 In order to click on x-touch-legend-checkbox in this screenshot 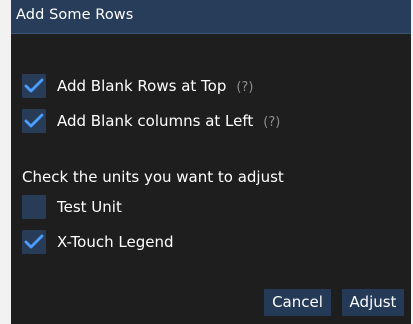, I will do `click(34, 242)`.